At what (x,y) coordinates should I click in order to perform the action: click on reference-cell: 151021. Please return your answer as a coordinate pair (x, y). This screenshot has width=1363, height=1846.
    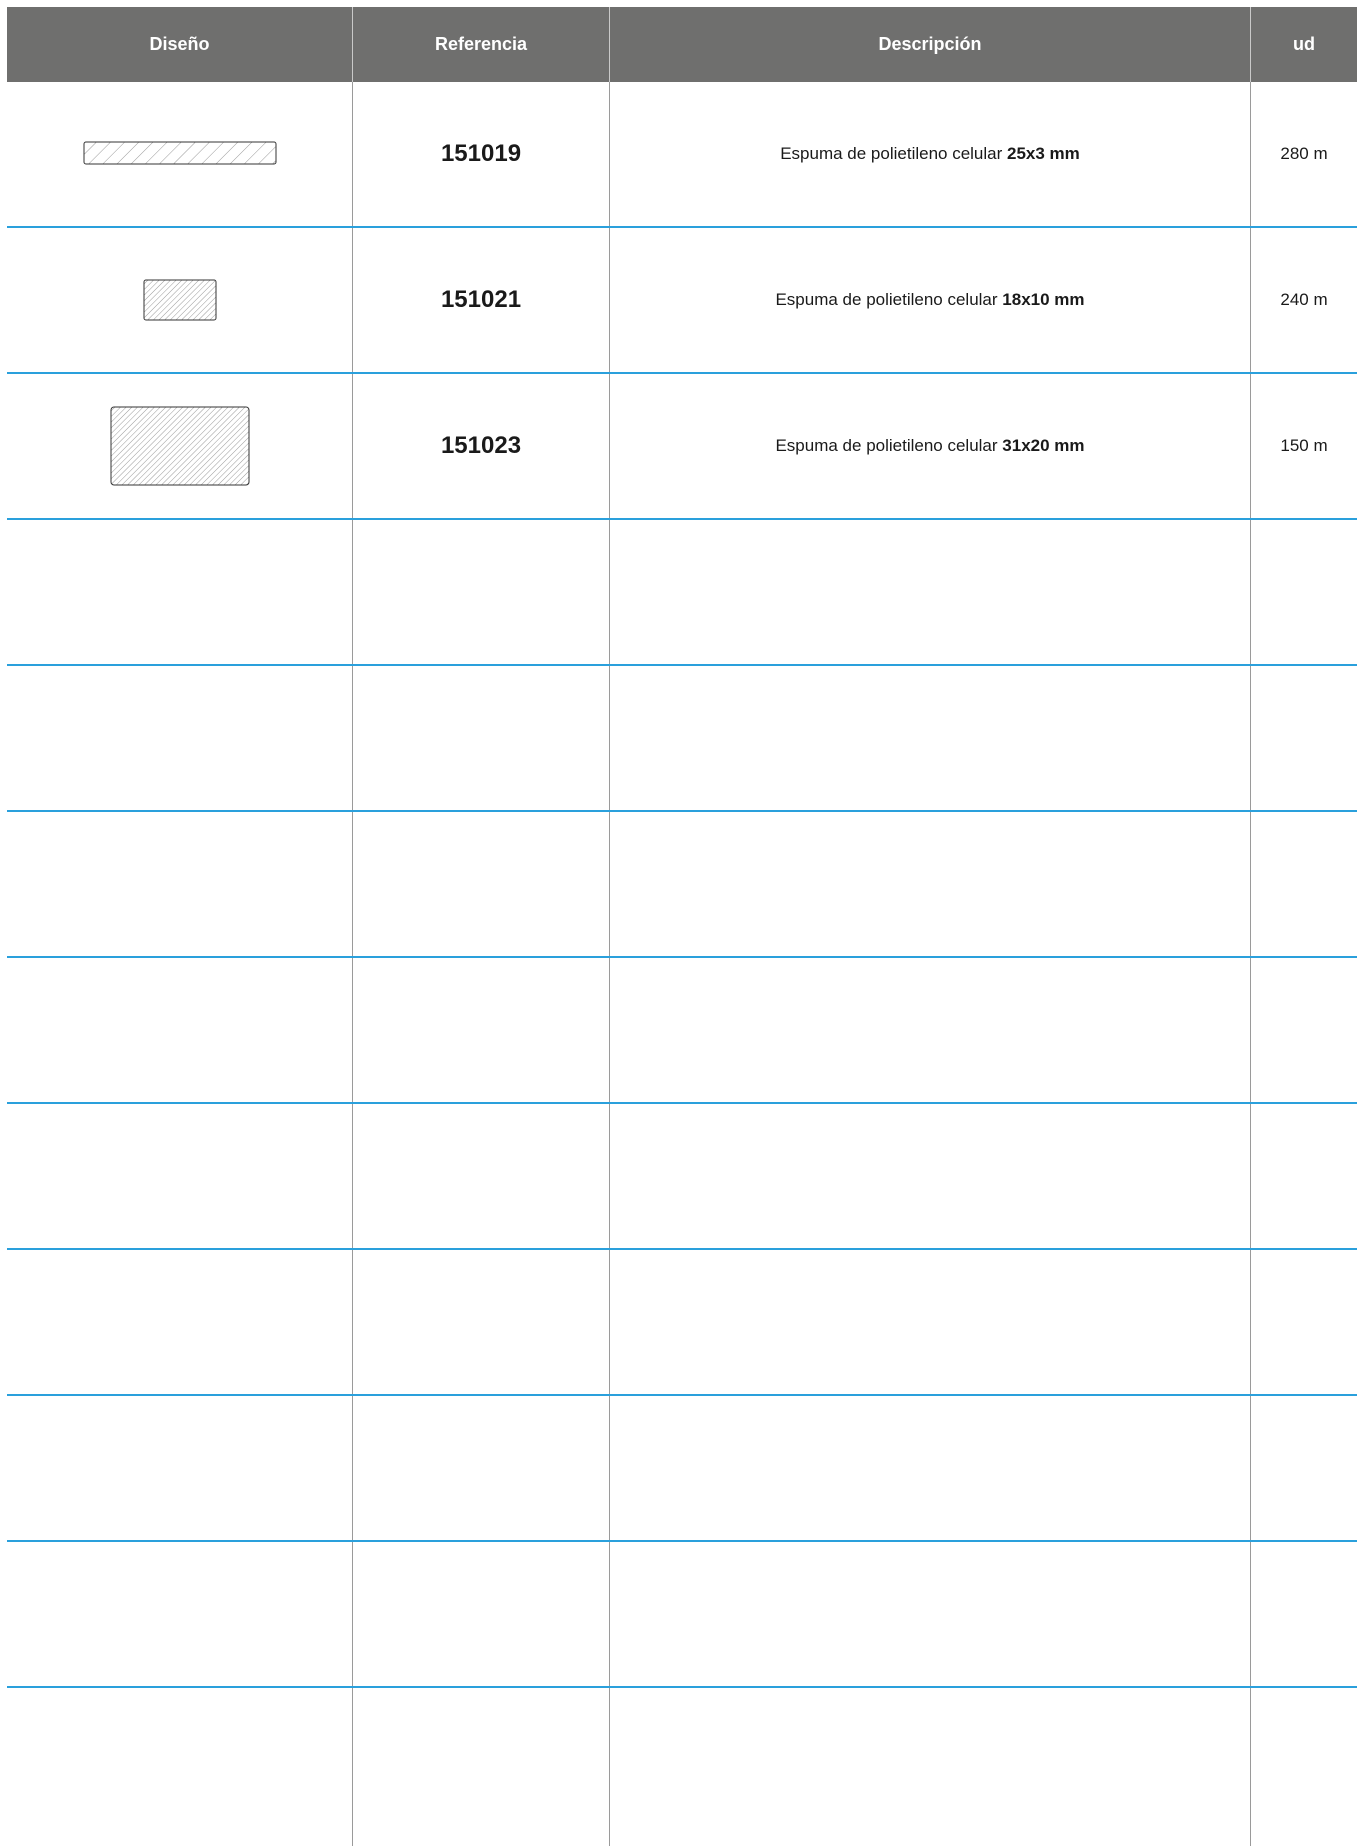
    Looking at the image, I should click on (481, 300).